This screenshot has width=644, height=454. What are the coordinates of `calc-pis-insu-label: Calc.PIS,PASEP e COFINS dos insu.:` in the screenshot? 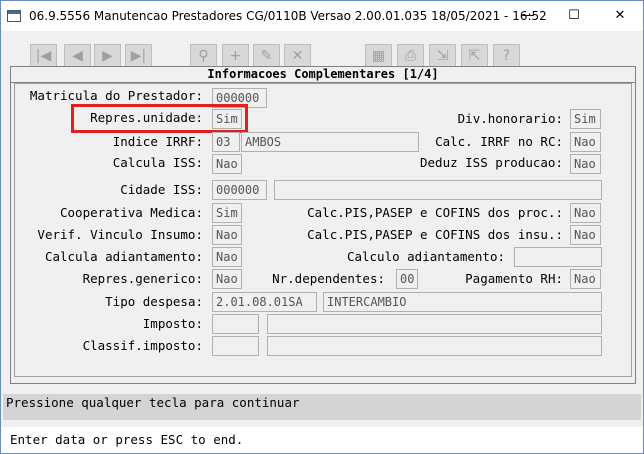 It's located at (435, 234).